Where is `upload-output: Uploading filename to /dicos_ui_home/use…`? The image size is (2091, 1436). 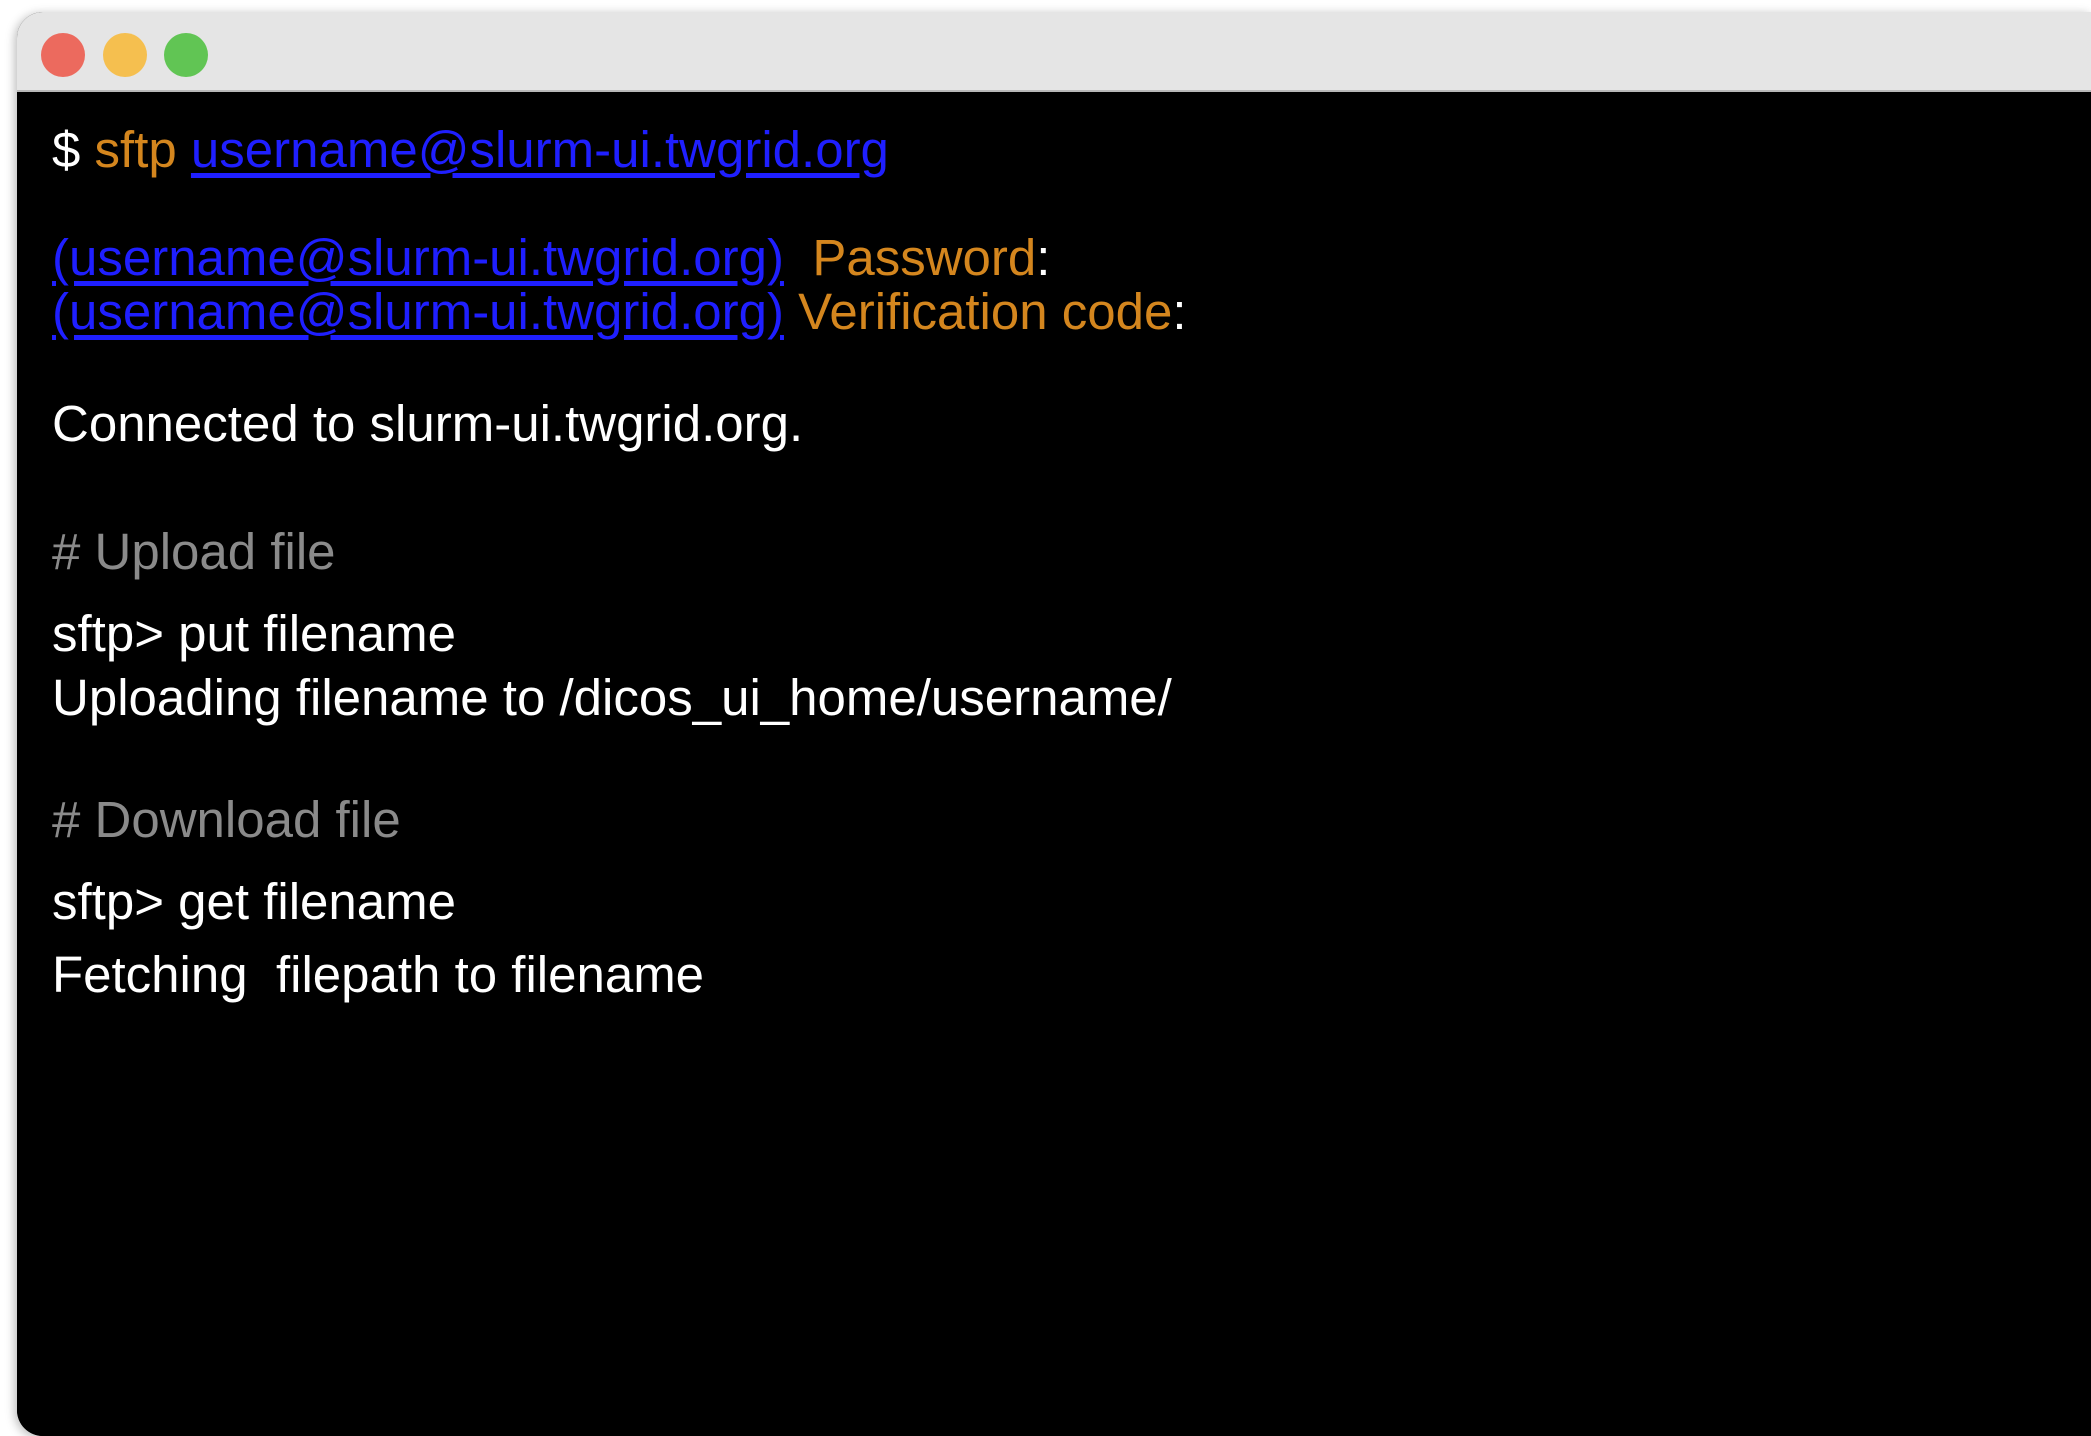 upload-output: Uploading filename to /dicos_ui_home/use… is located at coordinates (612, 697).